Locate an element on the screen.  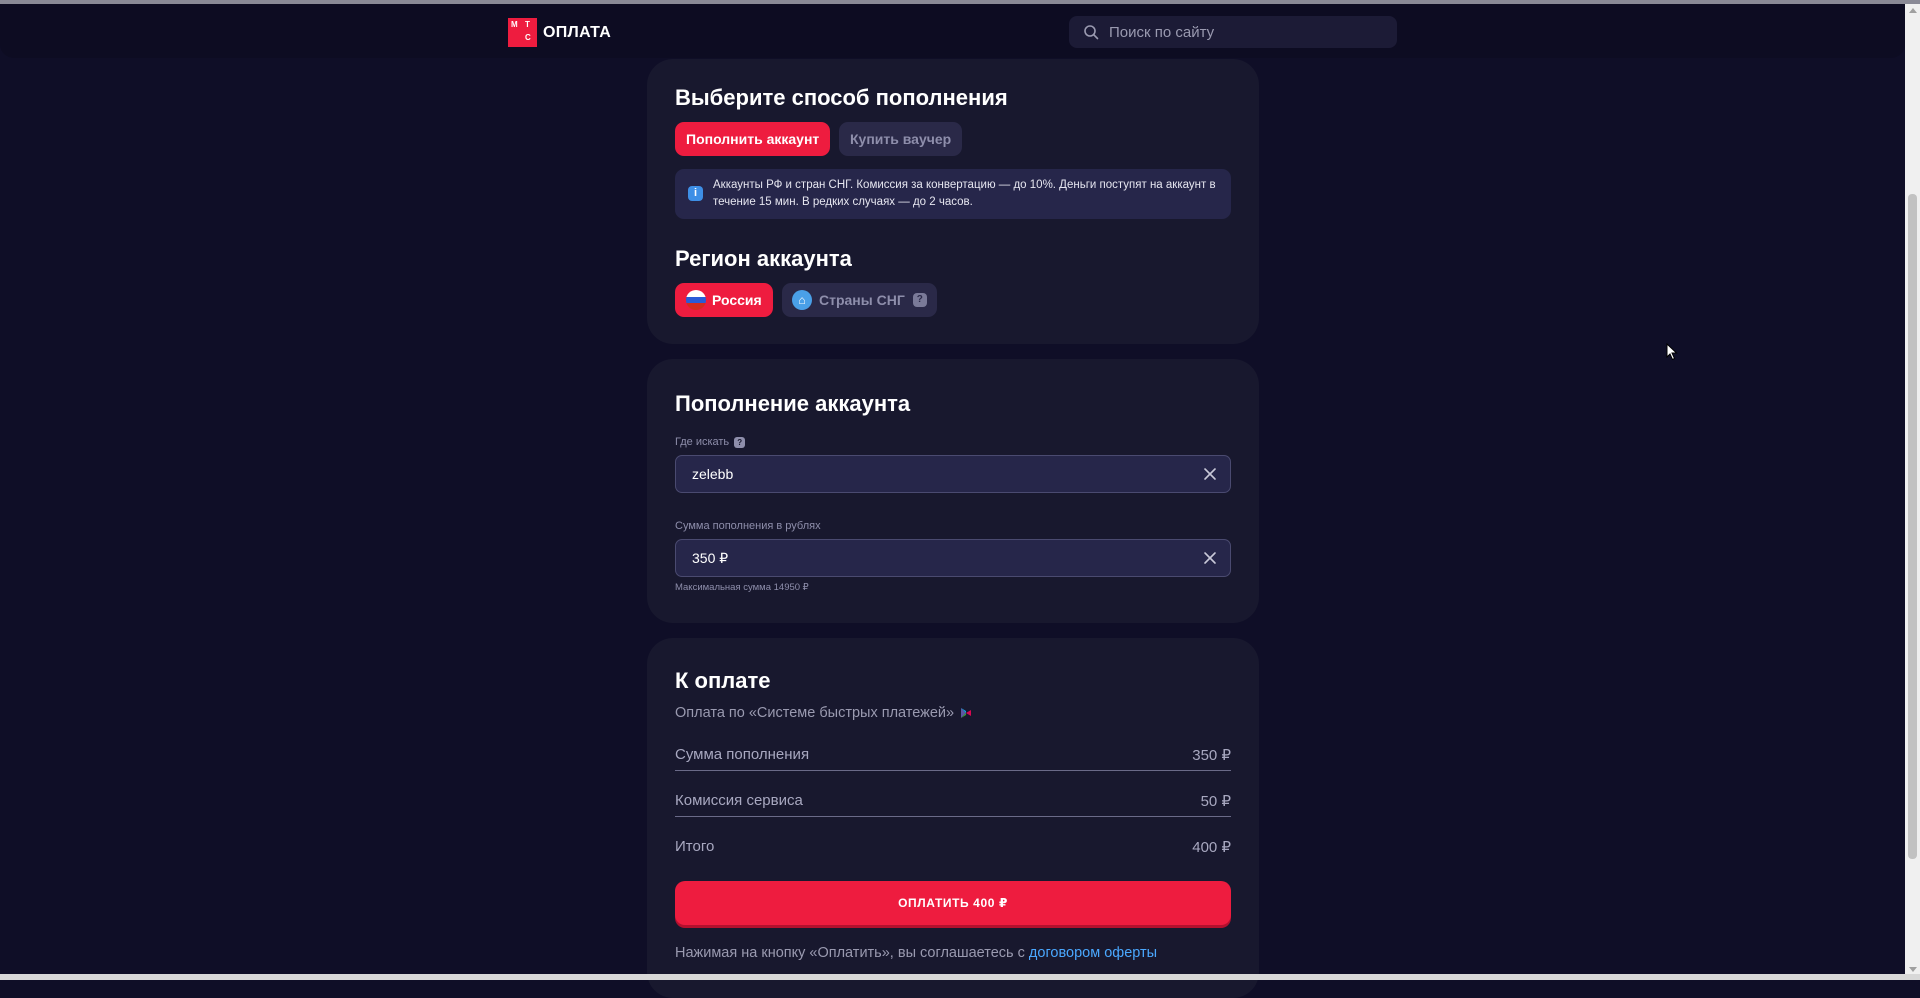
amount-hint: Максимальная сумма 14950 ₽ is located at coordinates (742, 587).